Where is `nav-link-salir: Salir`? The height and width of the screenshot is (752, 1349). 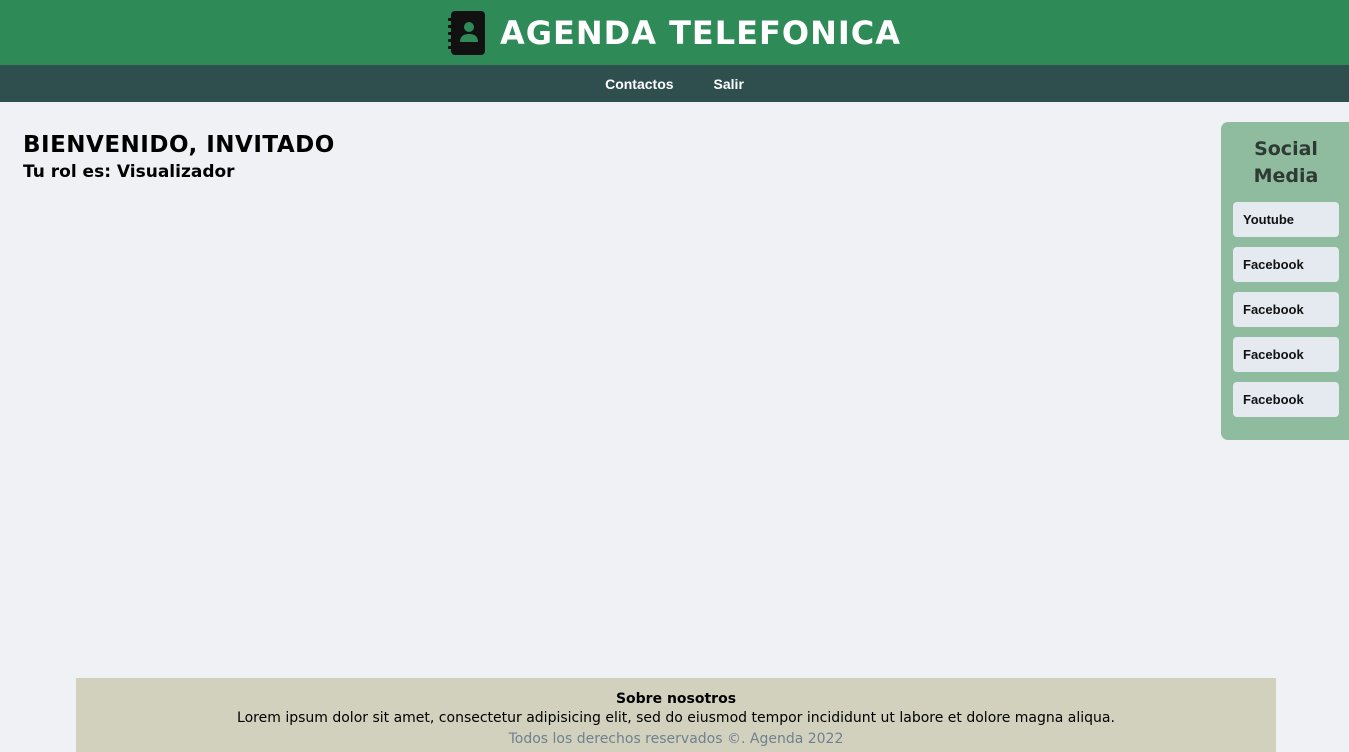
nav-link-salir: Salir is located at coordinates (729, 84).